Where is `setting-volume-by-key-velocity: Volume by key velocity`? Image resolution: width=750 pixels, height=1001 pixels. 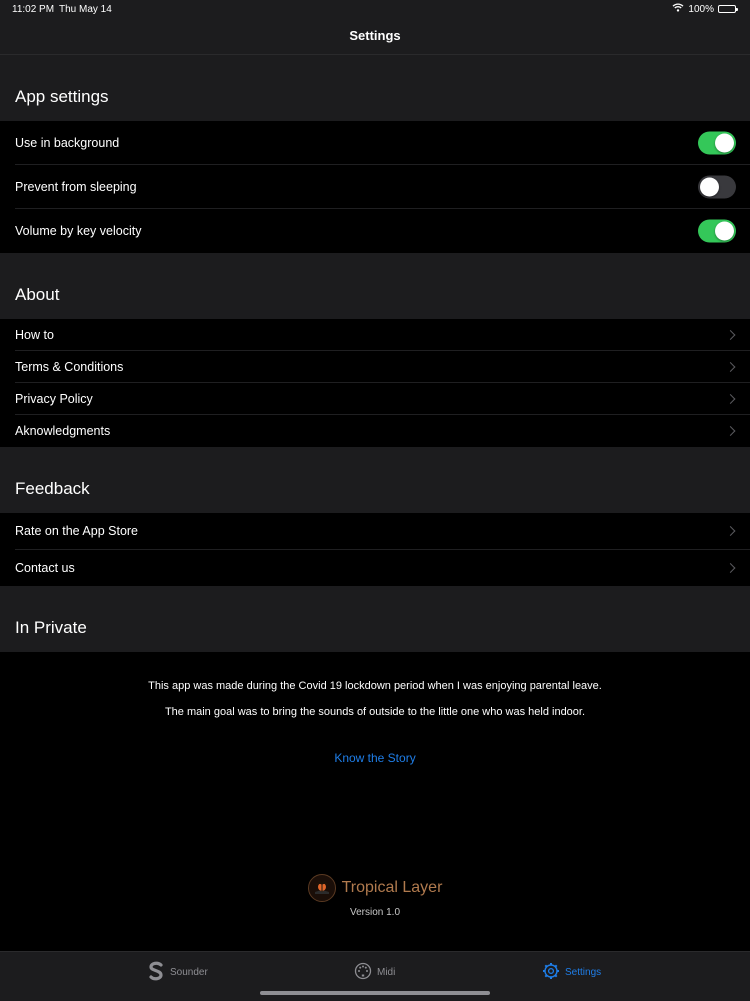
setting-volume-by-key-velocity: Volume by key velocity is located at coordinates (375, 231).